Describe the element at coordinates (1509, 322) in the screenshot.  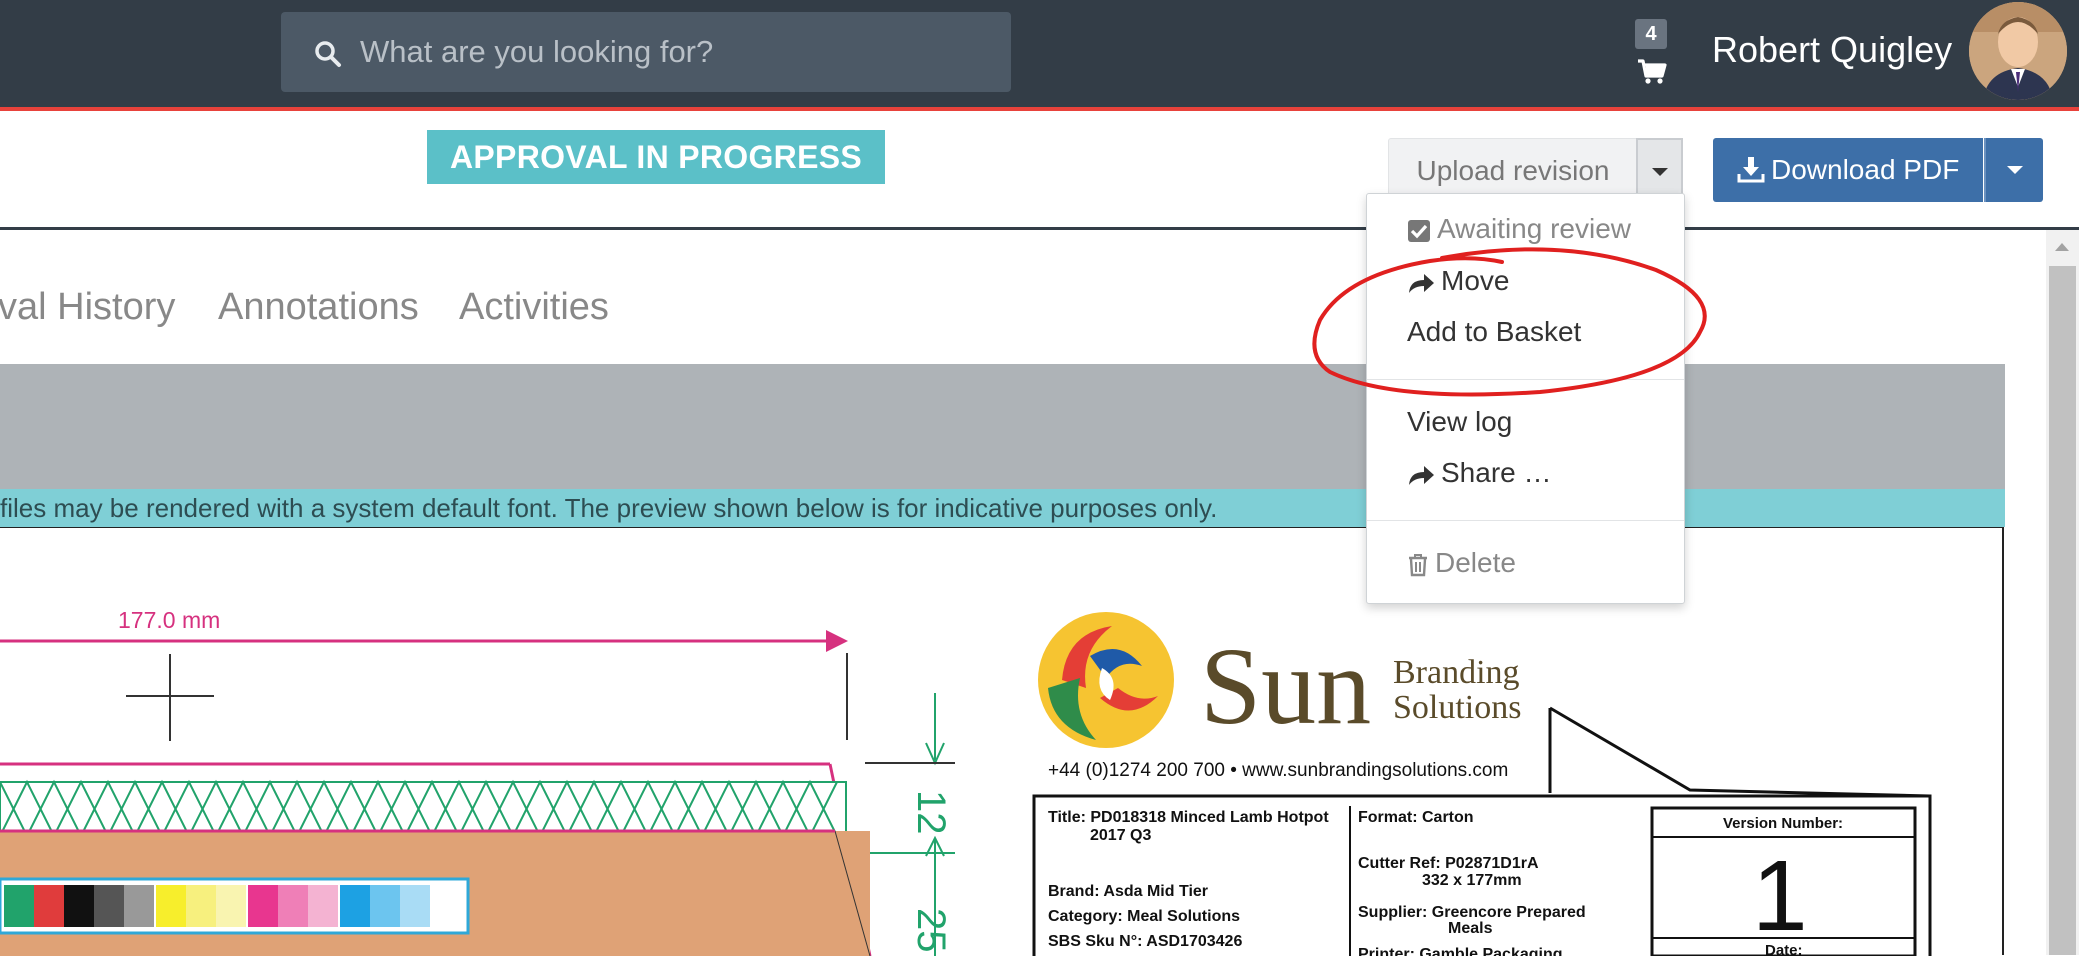
I see `red-circle-annotation` at that location.